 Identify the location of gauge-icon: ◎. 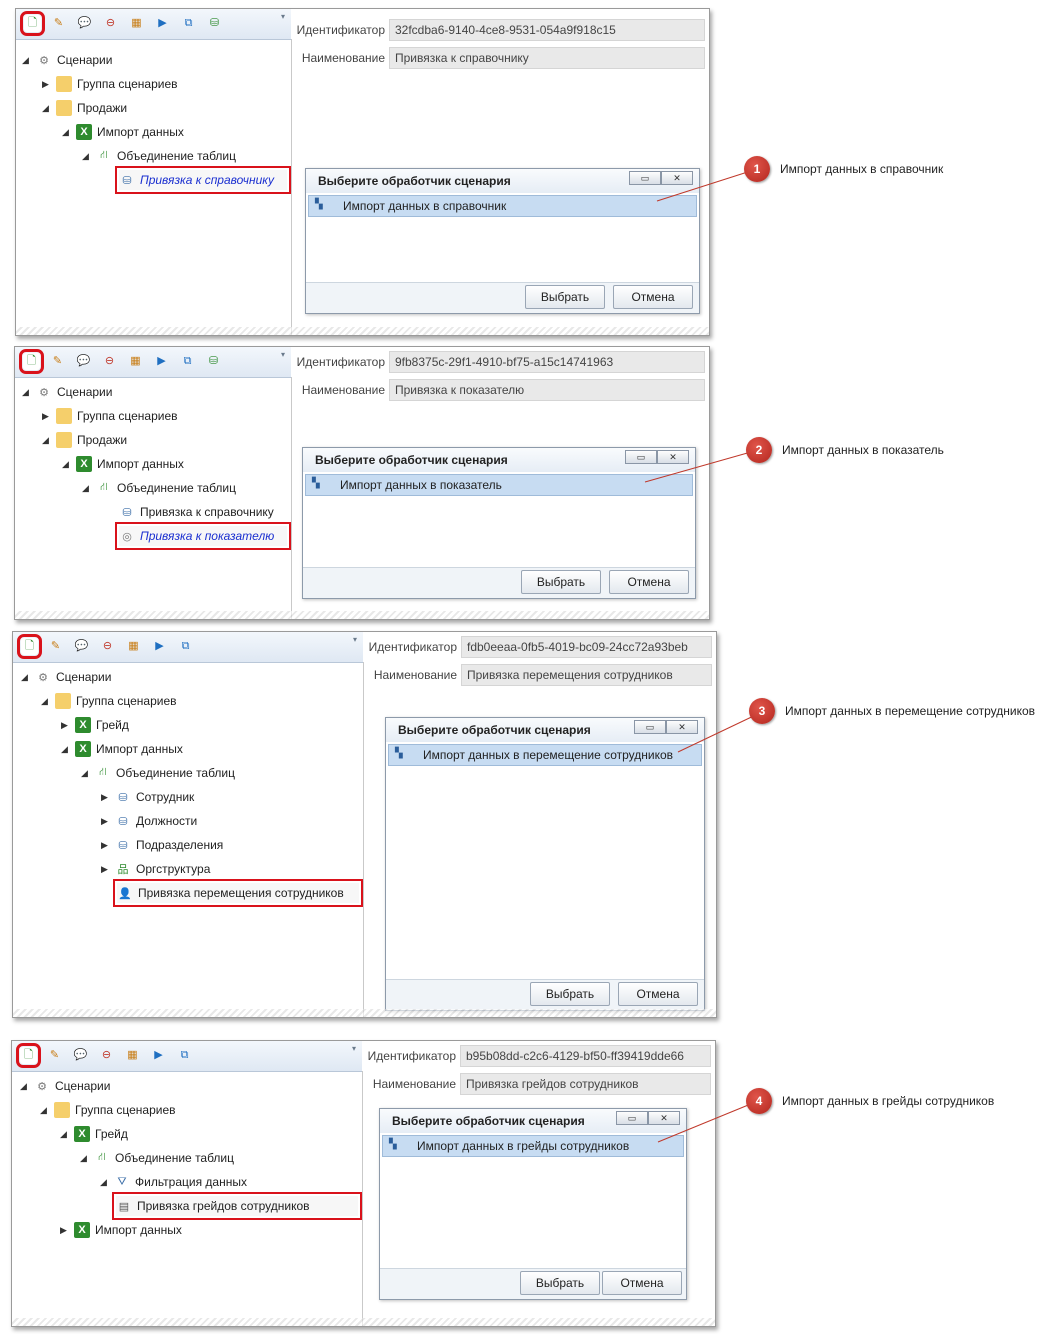
(127, 536).